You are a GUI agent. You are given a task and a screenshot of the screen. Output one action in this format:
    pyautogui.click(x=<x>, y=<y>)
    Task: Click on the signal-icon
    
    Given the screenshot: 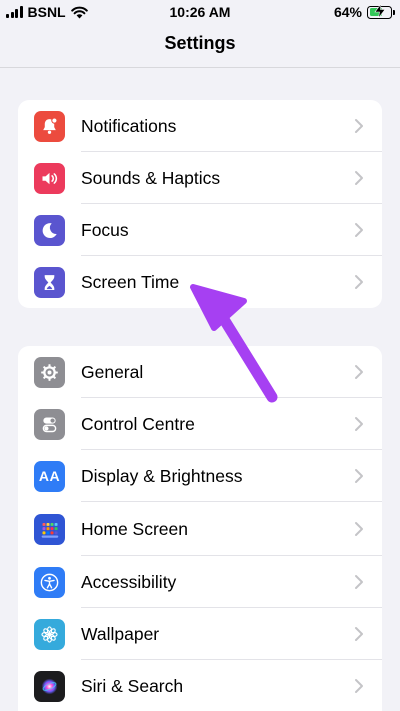 What is the action you would take?
    pyautogui.click(x=14, y=12)
    